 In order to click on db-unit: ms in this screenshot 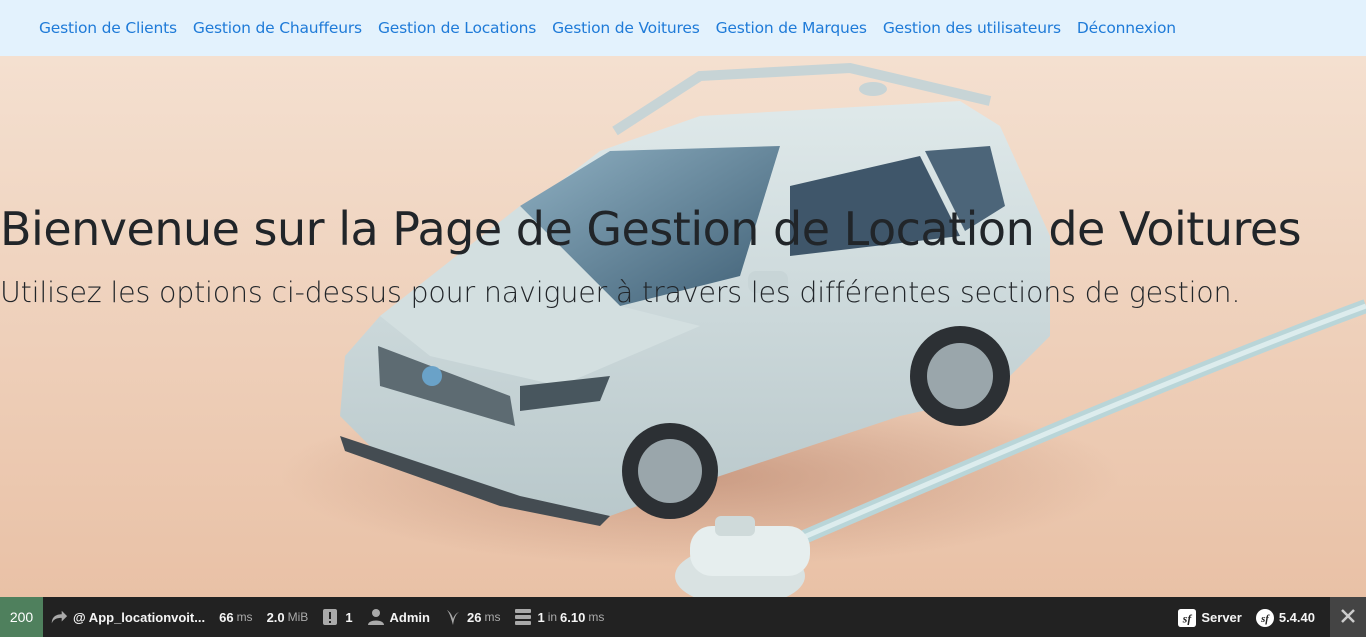, I will do `click(596, 617)`.